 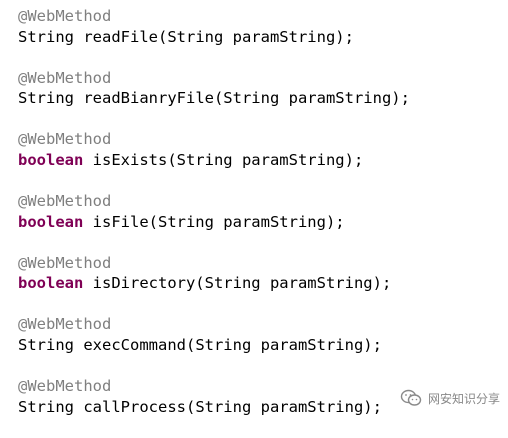 I want to click on method-signature-line: String execCommand(String paramString);, so click(x=214, y=345).